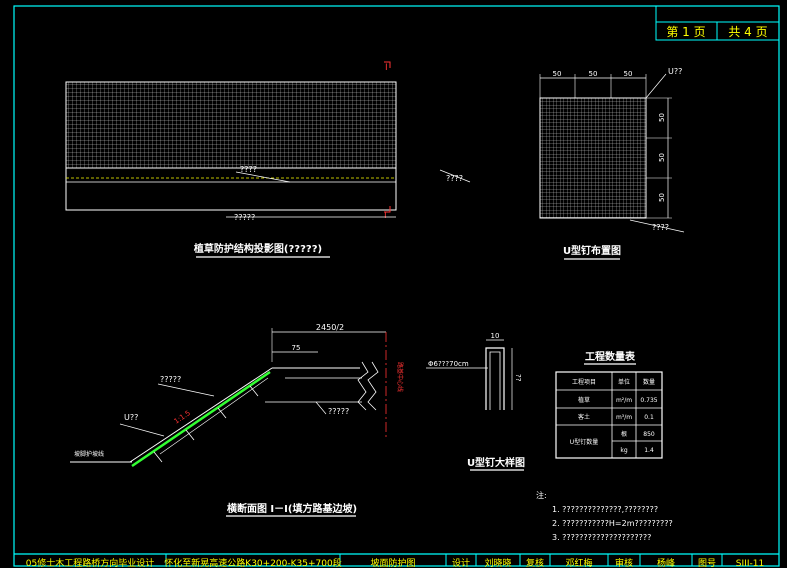  What do you see at coordinates (338, 411) in the screenshot?
I see `section-road-label: ?????` at bounding box center [338, 411].